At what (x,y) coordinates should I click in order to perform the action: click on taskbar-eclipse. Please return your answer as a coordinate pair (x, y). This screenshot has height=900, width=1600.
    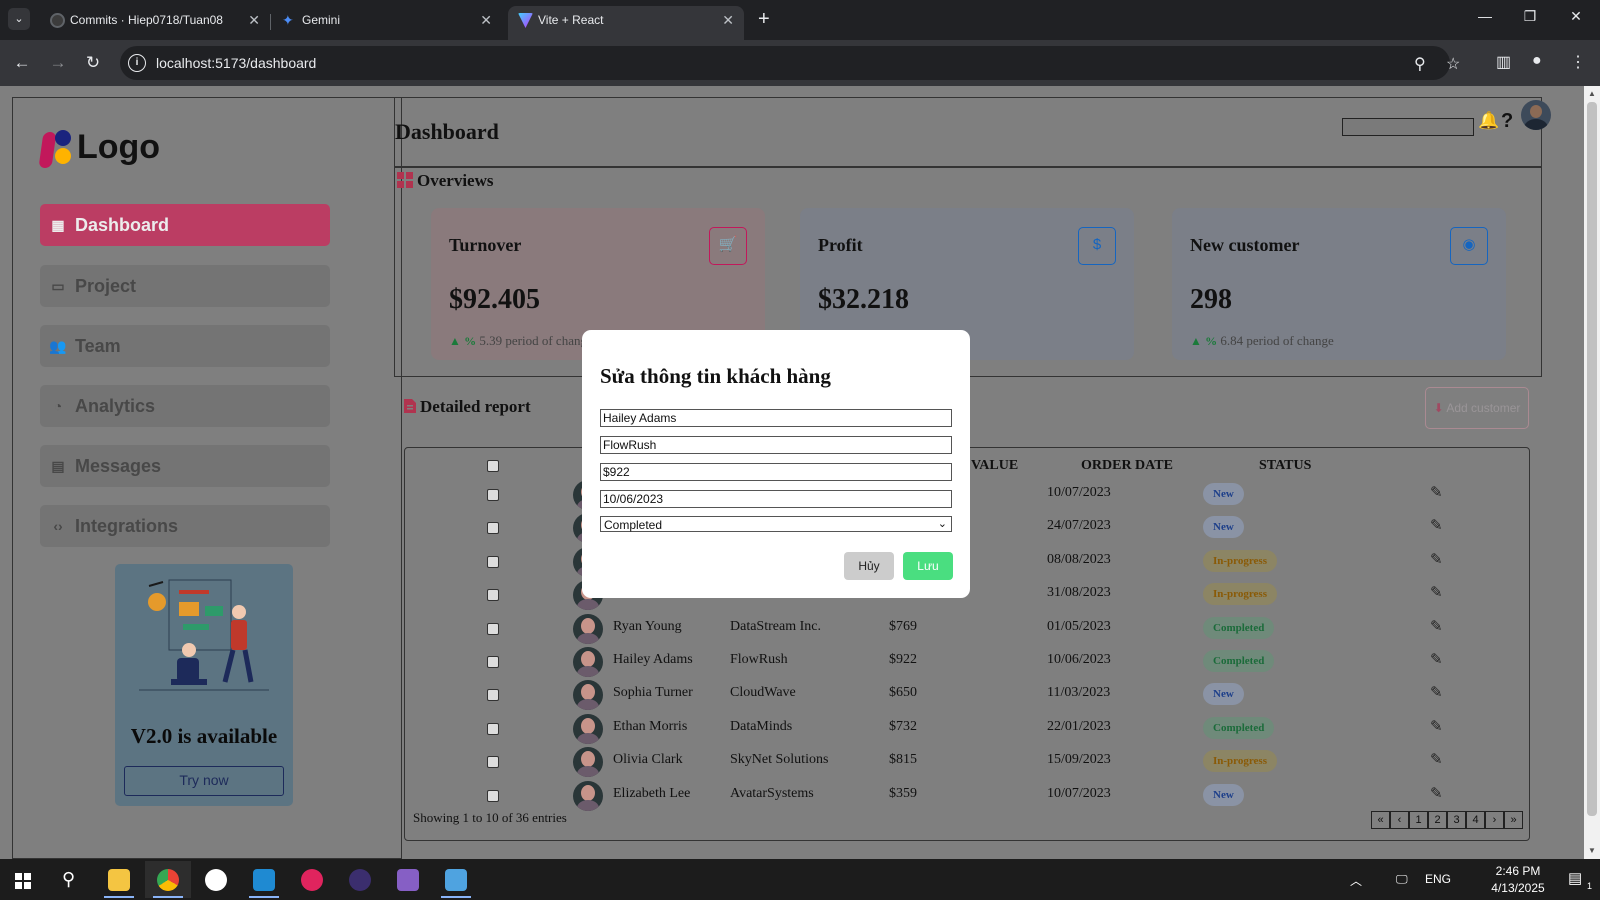
    Looking at the image, I should click on (360, 879).